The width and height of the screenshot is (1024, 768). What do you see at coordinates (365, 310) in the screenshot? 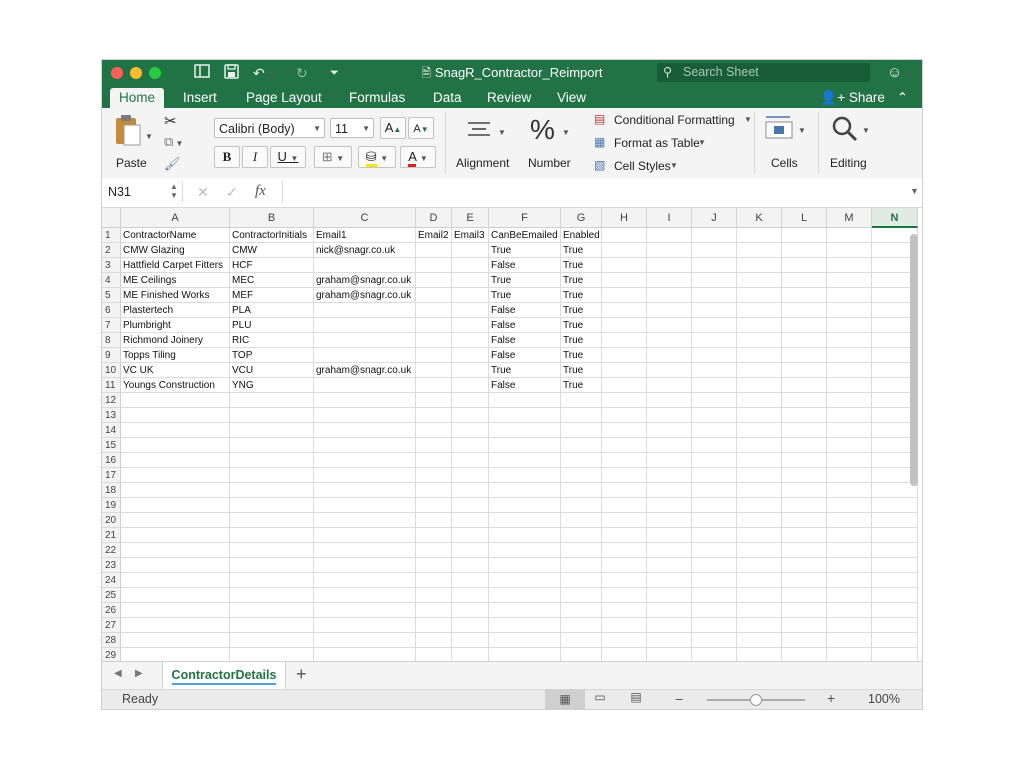
I see `cell-c6` at bounding box center [365, 310].